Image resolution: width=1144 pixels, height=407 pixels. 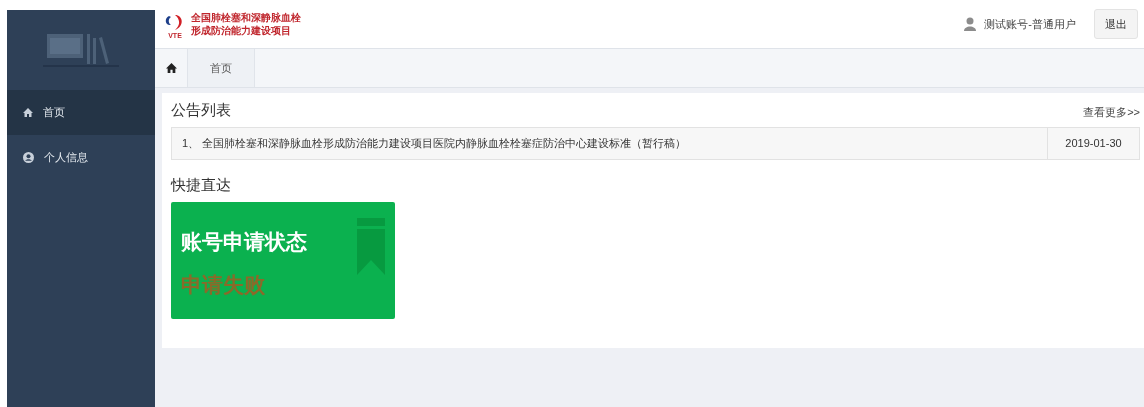 I want to click on tab: 首页, so click(x=221, y=68).